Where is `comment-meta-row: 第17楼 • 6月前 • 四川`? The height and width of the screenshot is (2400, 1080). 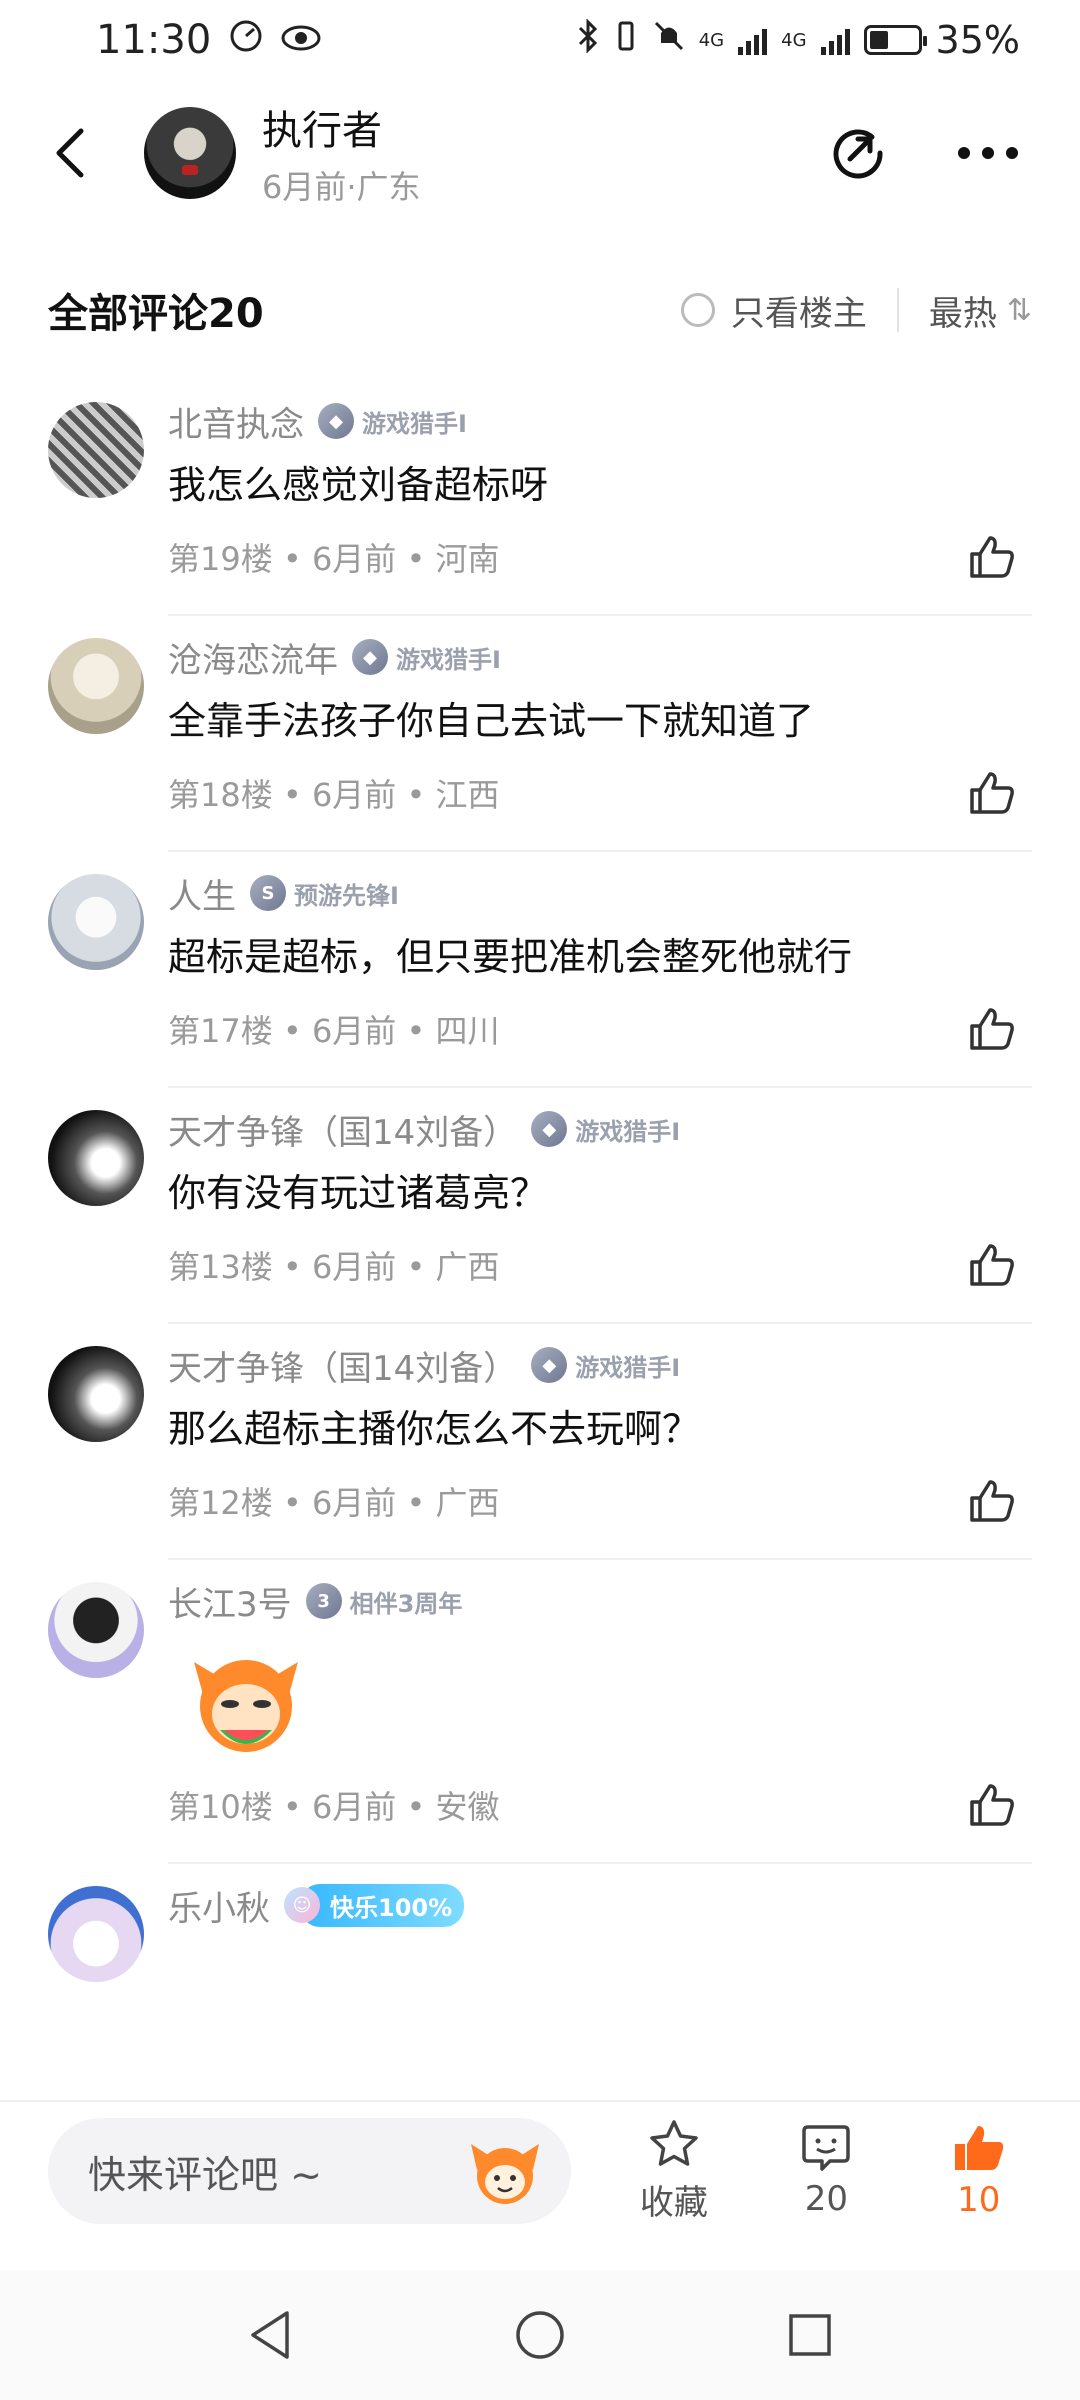 comment-meta-row: 第17楼 • 6月前 • 四川 is located at coordinates (600, 1029).